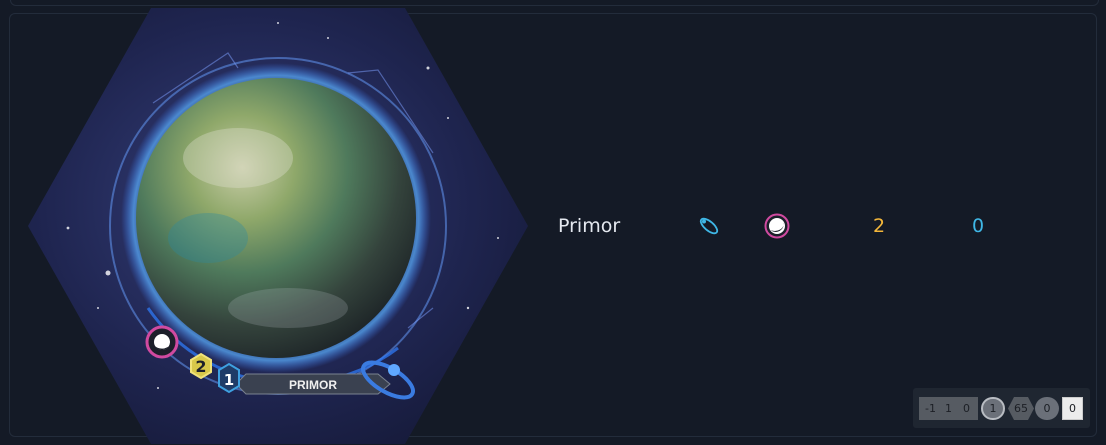 The height and width of the screenshot is (445, 1106). I want to click on coordinate-code: -1 1 0, so click(948, 408).